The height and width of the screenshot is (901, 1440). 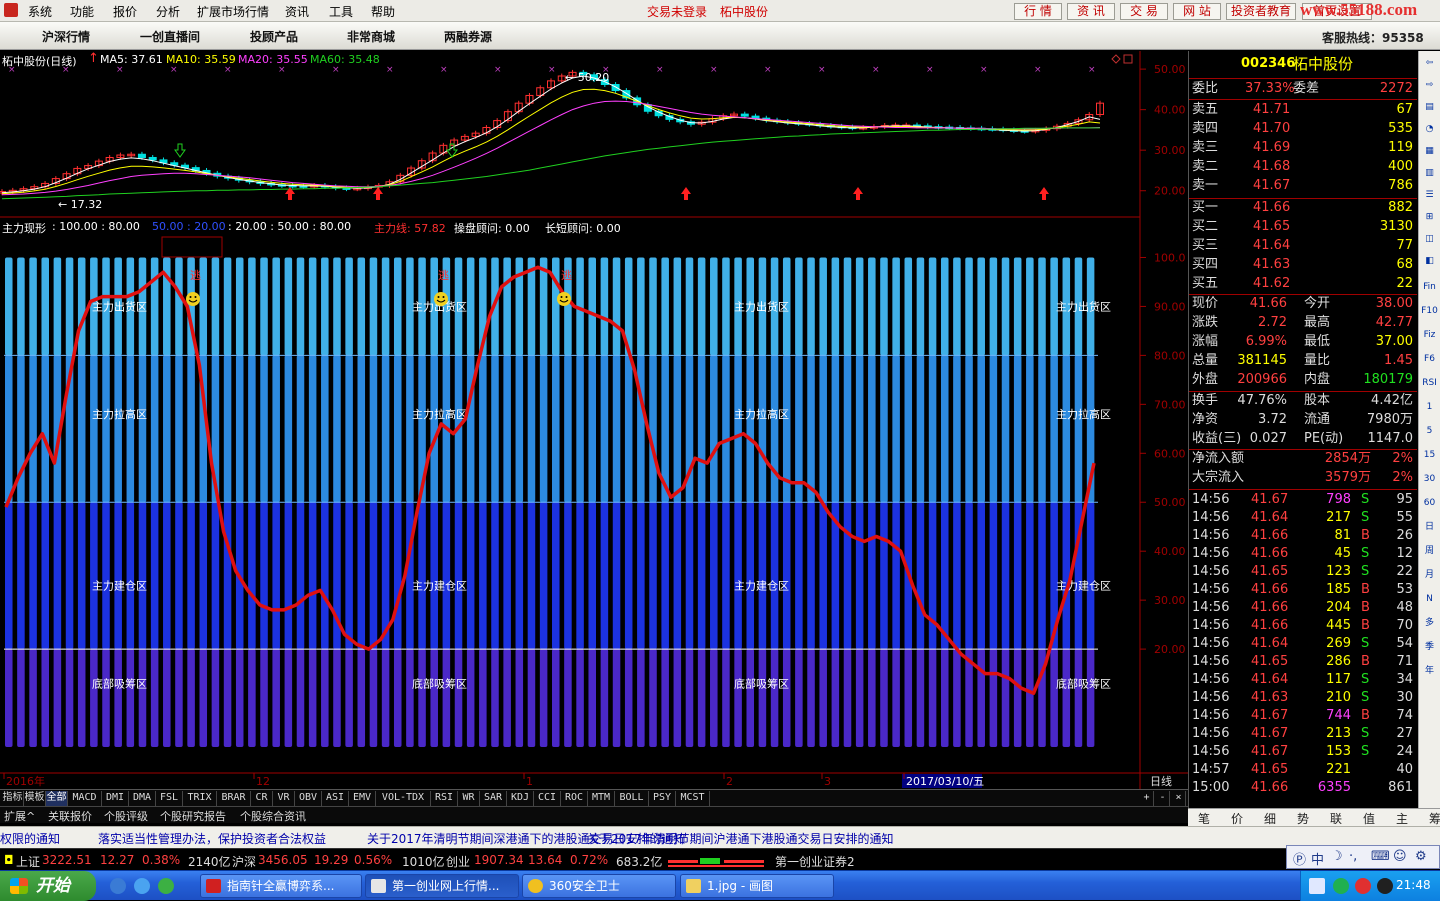 What do you see at coordinates (67, 860) in the screenshot?
I see `sh-index-value: 3222.51` at bounding box center [67, 860].